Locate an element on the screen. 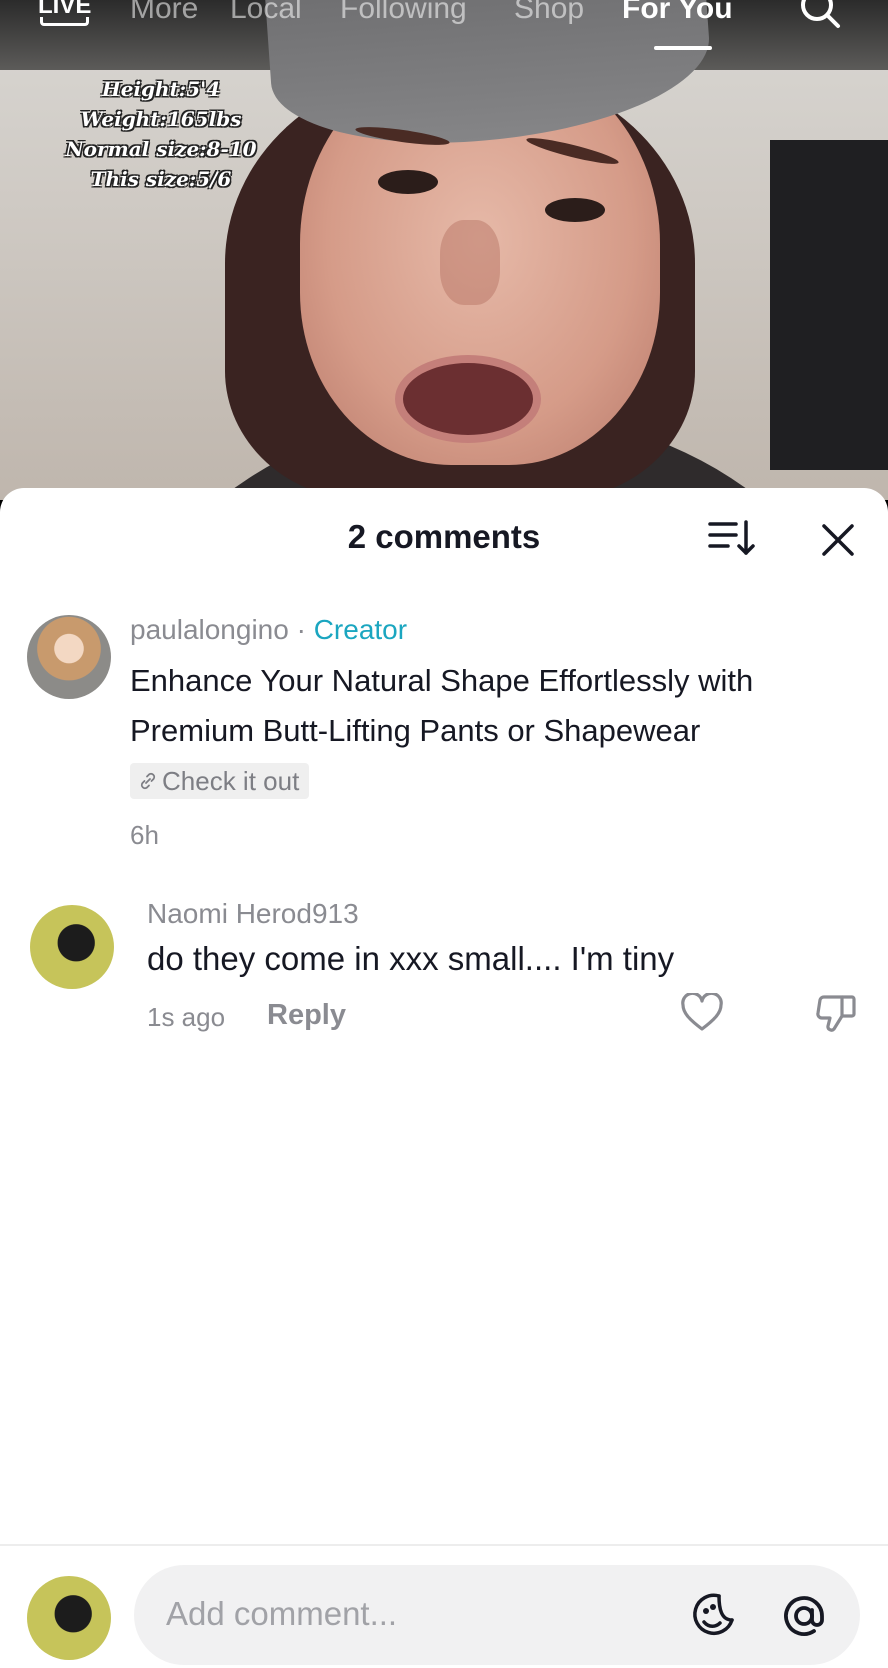 The width and height of the screenshot is (888, 1668). dislike-icon is located at coordinates (836, 1013).